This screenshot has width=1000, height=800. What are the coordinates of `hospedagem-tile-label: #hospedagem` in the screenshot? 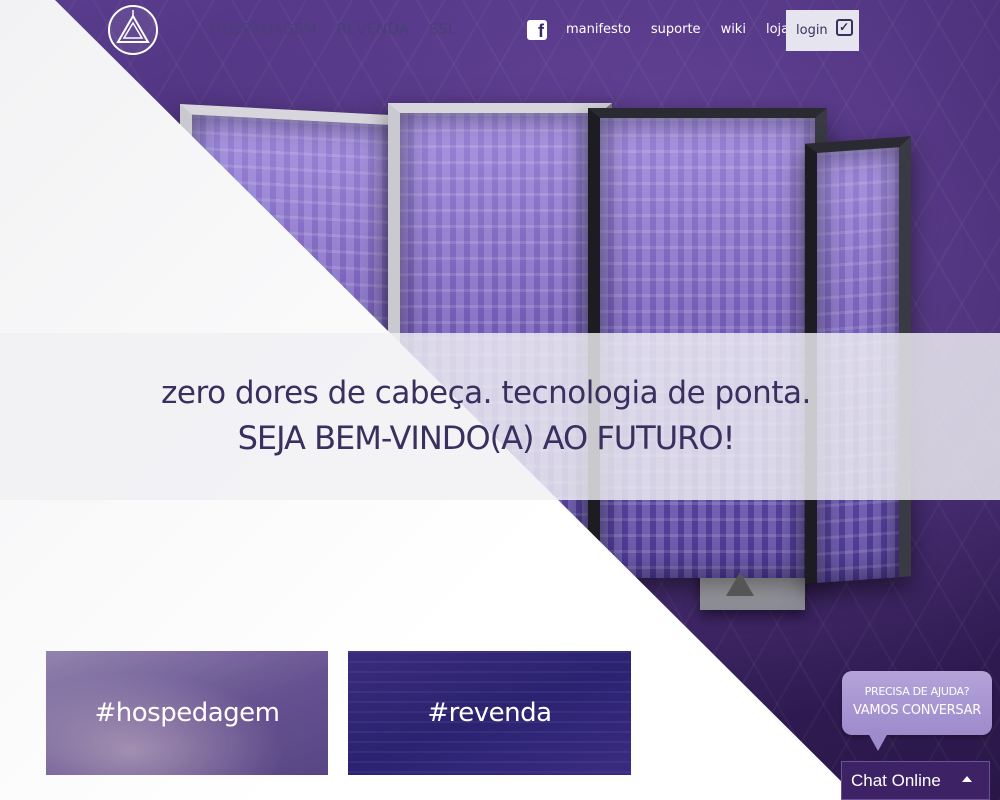 It's located at (187, 713).